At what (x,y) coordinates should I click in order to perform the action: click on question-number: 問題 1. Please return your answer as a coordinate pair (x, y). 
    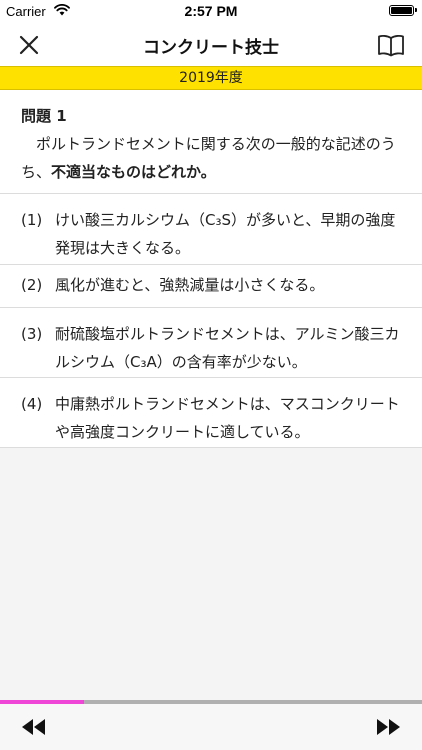
    Looking at the image, I should click on (44, 116).